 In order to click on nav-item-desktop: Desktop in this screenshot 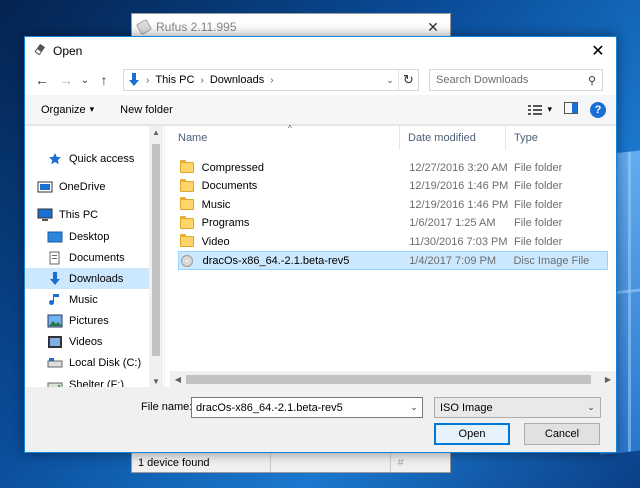, I will do `click(87, 236)`.